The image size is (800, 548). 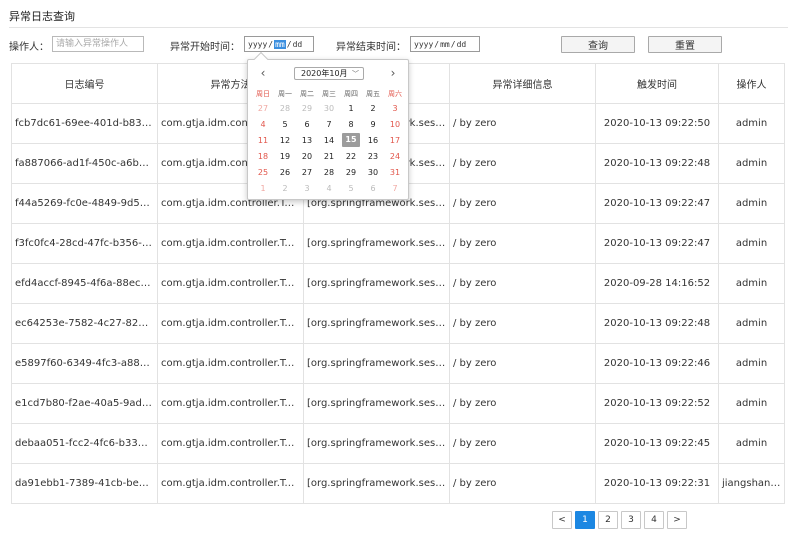 I want to click on calendar-day: 20, so click(x=307, y=156).